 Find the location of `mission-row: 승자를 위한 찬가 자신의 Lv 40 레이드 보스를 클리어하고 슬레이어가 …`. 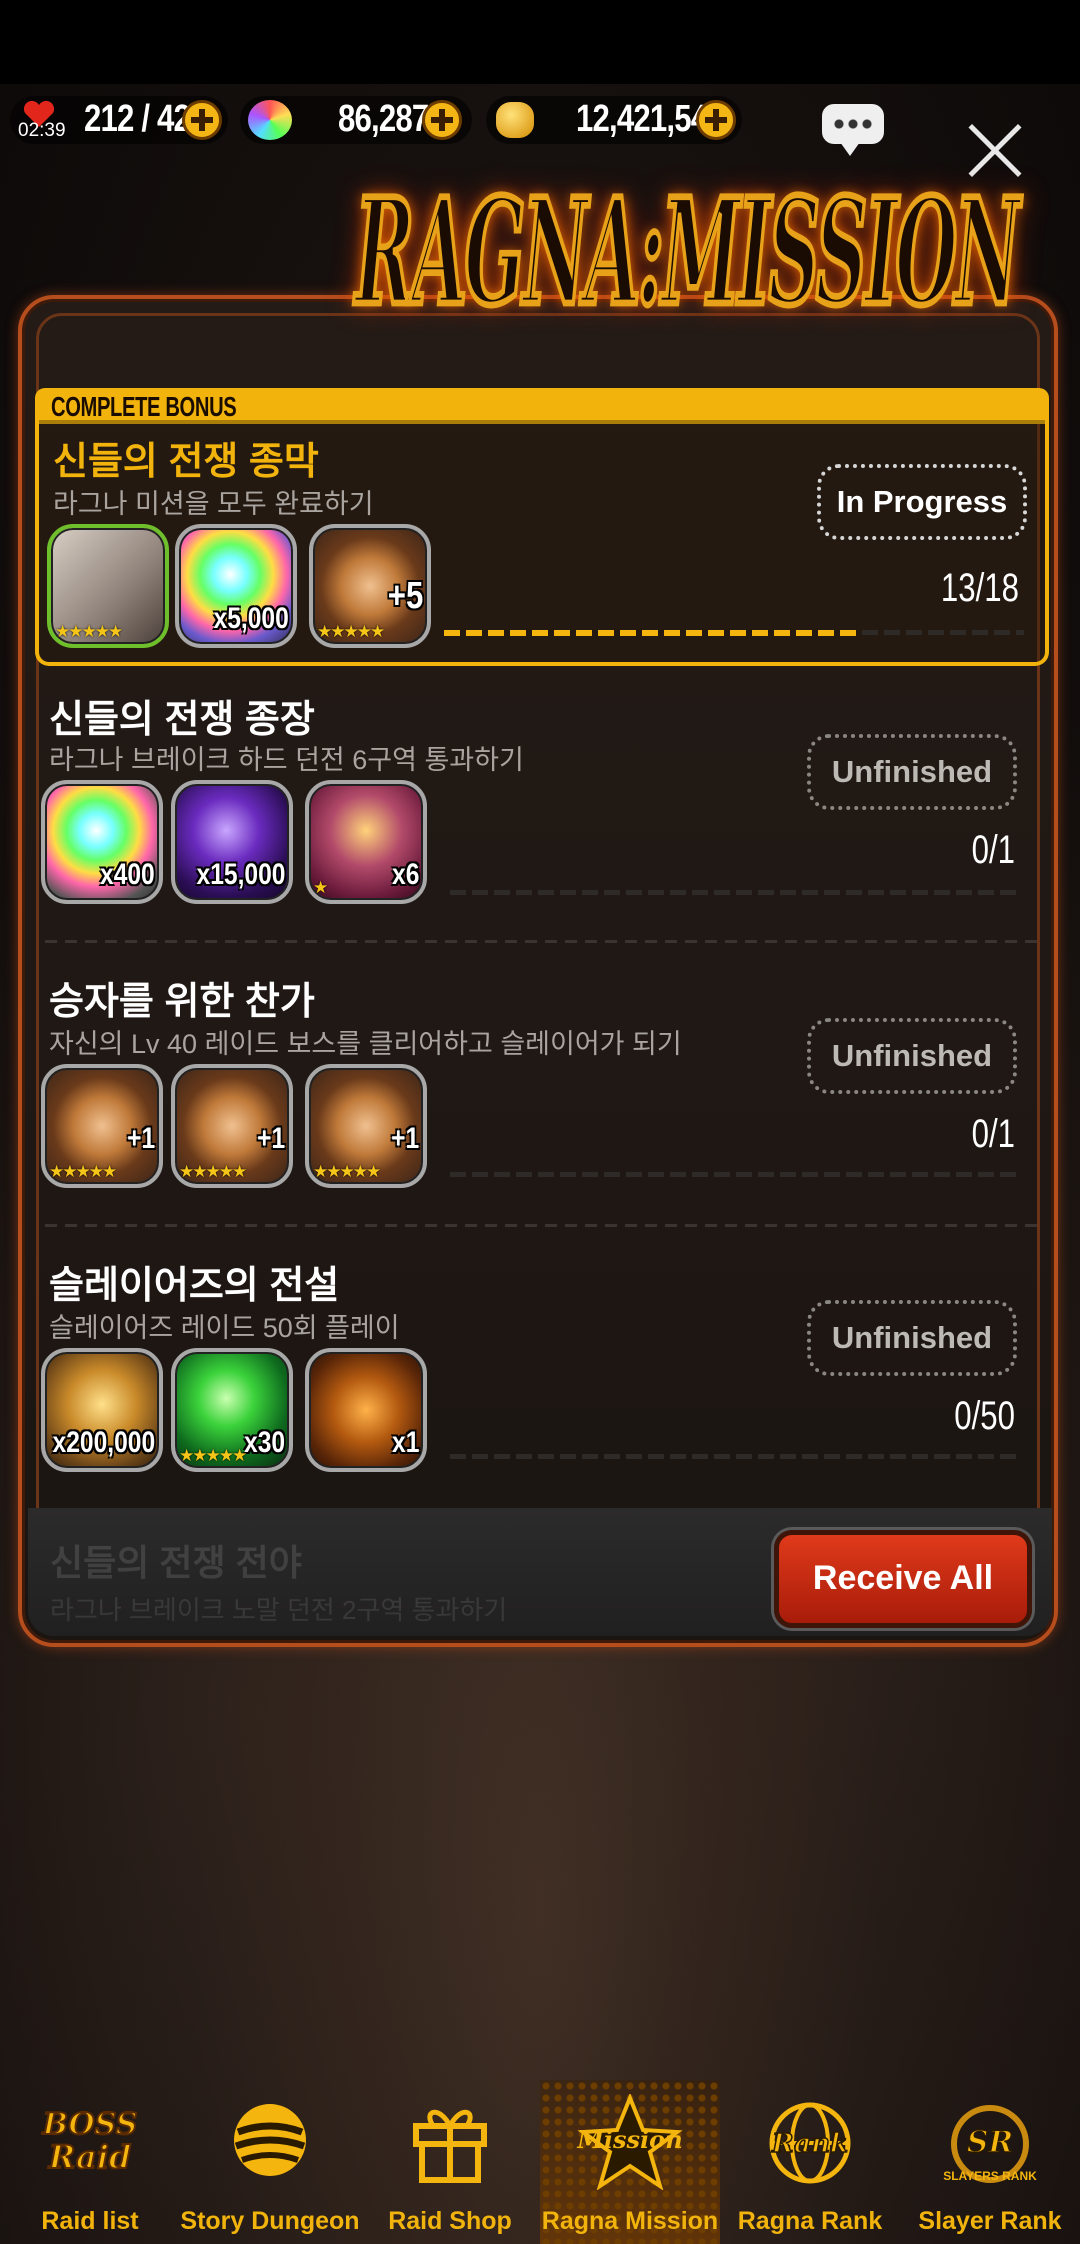

mission-row: 승자를 위한 찬가 자신의 Lv 40 레이드 보스를 클리어하고 슬레이어가 … is located at coordinates (542, 1075).